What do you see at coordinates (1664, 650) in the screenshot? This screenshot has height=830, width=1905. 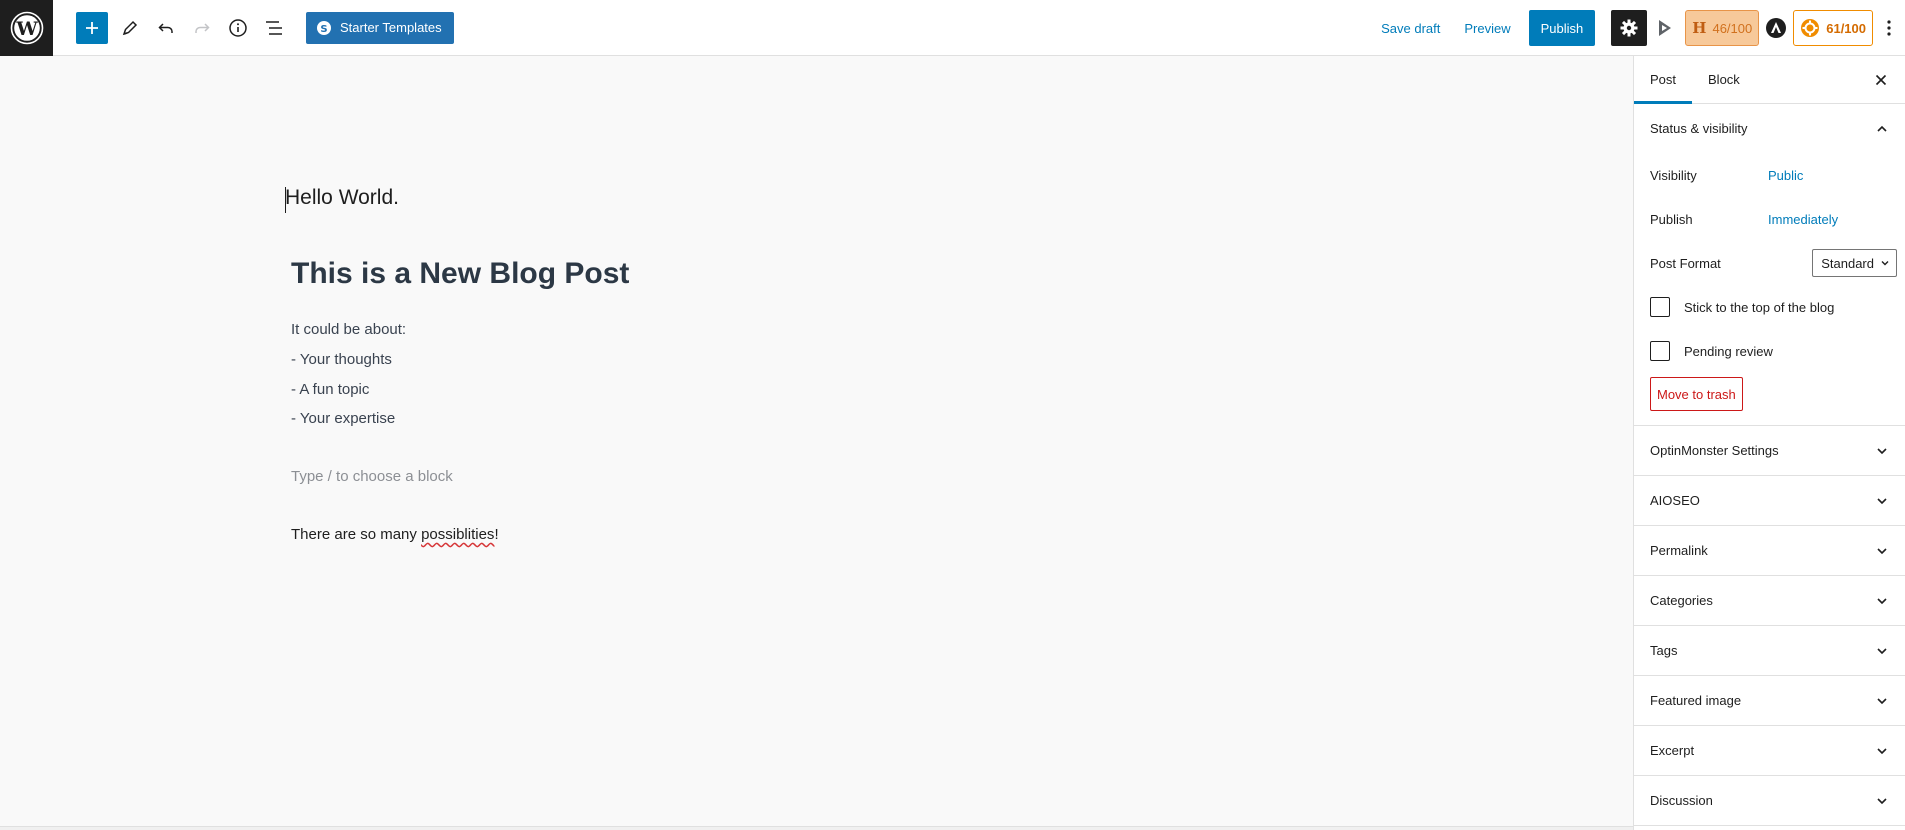 I see `panel-title: Tags` at bounding box center [1664, 650].